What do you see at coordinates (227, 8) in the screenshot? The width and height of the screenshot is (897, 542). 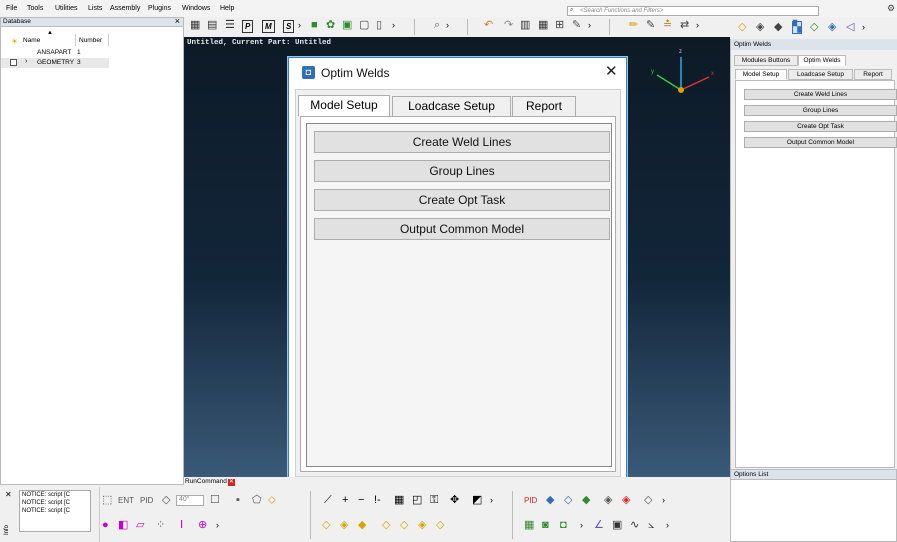 I see `menu-help: Help` at bounding box center [227, 8].